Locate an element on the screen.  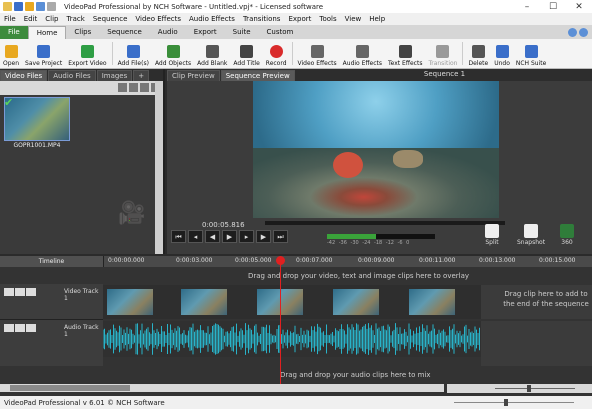
video-track-label: Video Track 1 is located at coordinates (81, 295).